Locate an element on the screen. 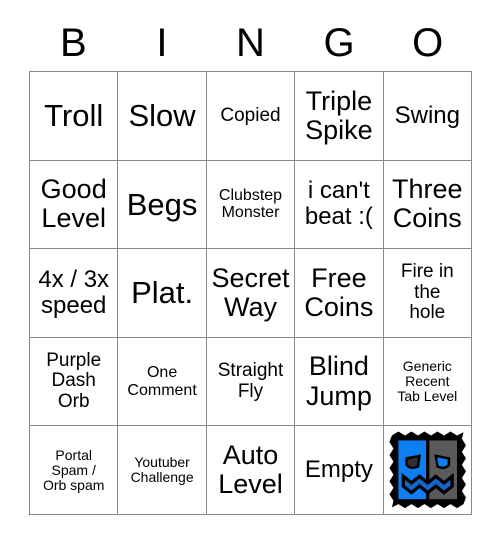  bingo-cell-label: Secret Way is located at coordinates (250, 292).